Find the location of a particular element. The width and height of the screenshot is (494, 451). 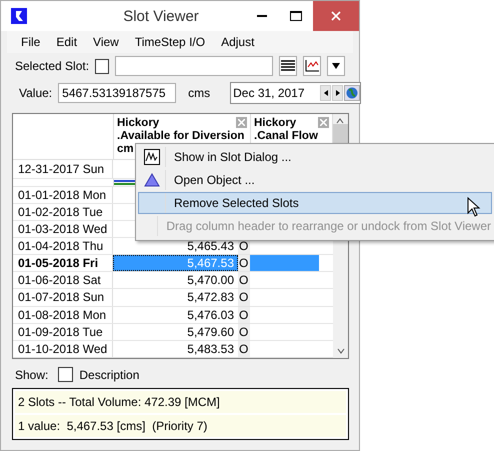

description-label: Description is located at coordinates (109, 375).